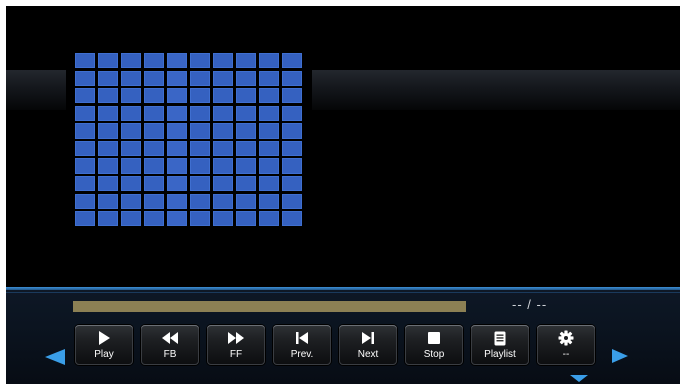  I want to click on next-button: Next, so click(368, 345).